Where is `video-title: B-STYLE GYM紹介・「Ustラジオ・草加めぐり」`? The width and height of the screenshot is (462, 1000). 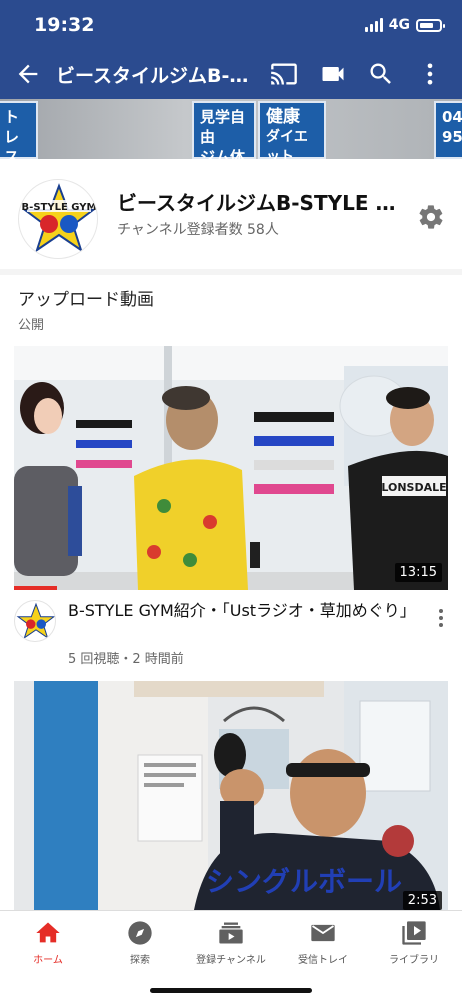
video-title: B-STYLE GYM紹介・「Ustラジオ・草加めぐり」 is located at coordinates (242, 611).